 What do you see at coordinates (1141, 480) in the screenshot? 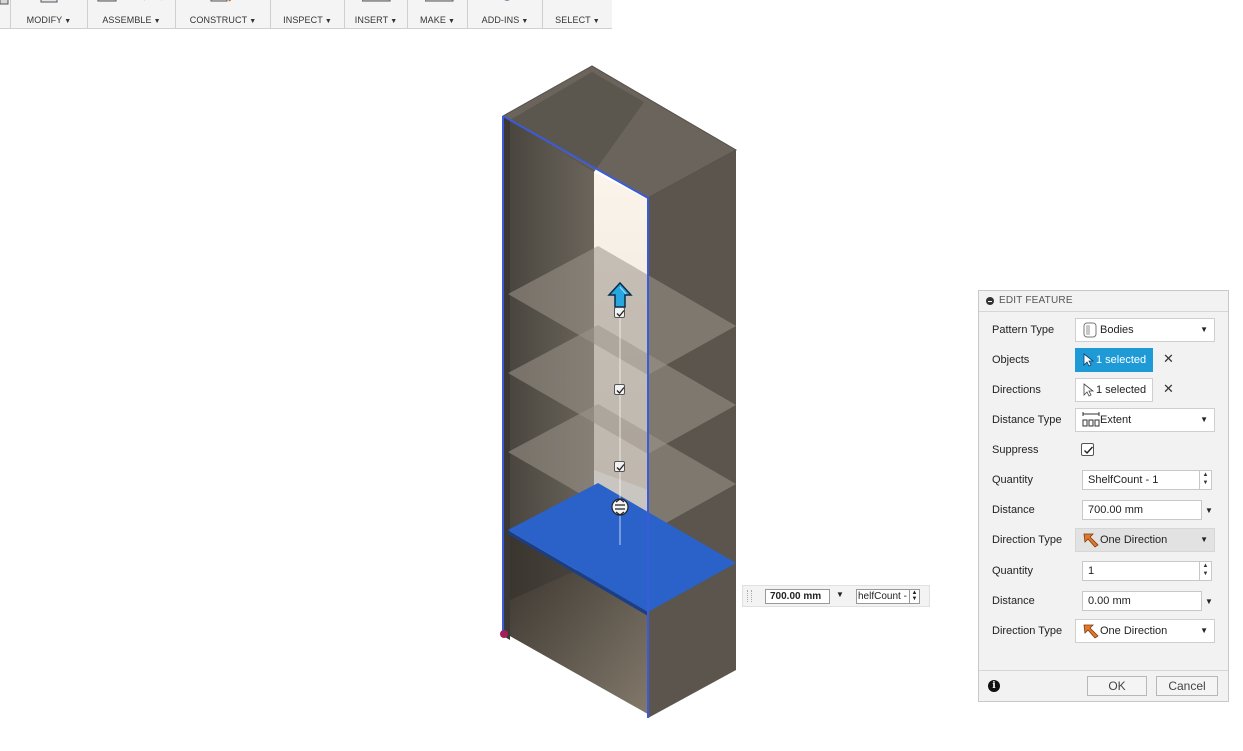
I see `quantity-1-field: ShelfCount - 1` at bounding box center [1141, 480].